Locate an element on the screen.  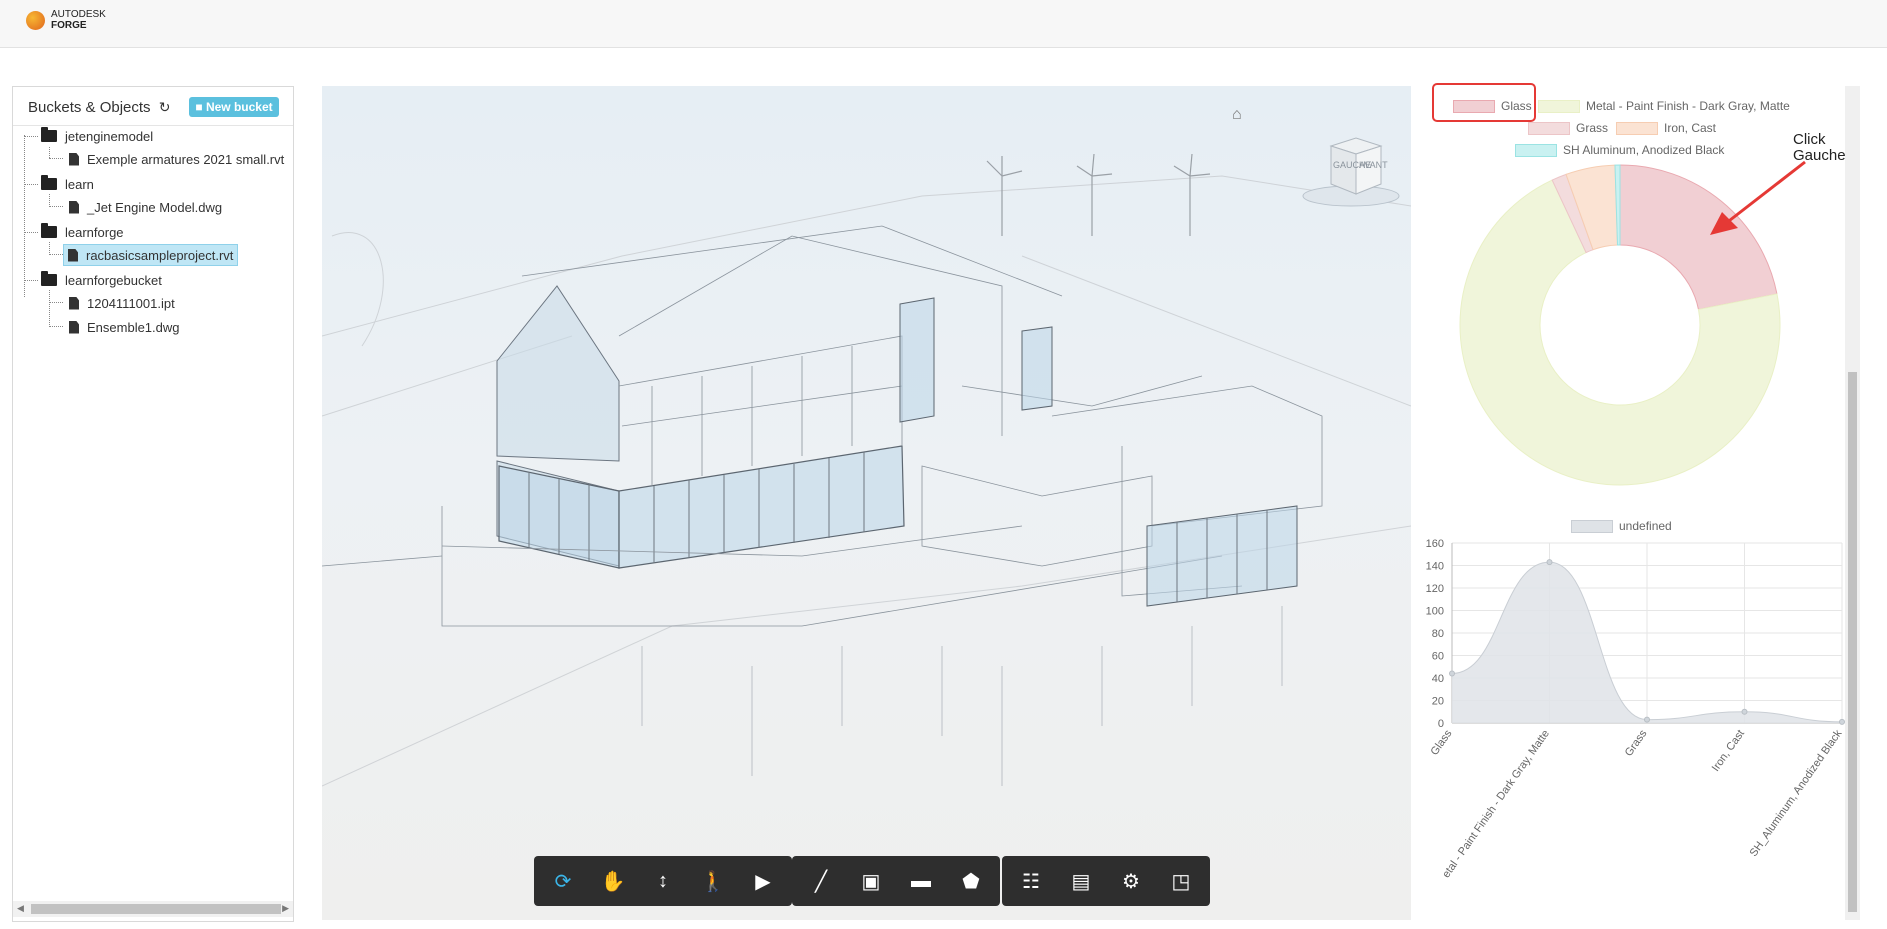
buckets-panel-header: Buckets & Objects ↻ ■ New bucket is located at coordinates (153, 106).